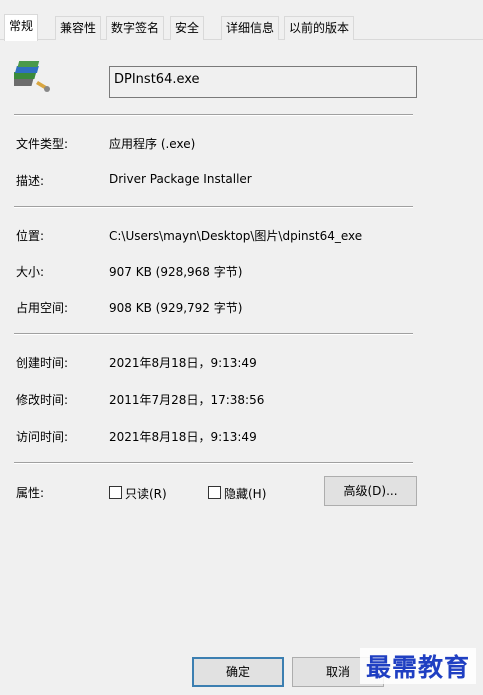 The height and width of the screenshot is (695, 483). I want to click on tab-details: 详细信息, so click(250, 28).